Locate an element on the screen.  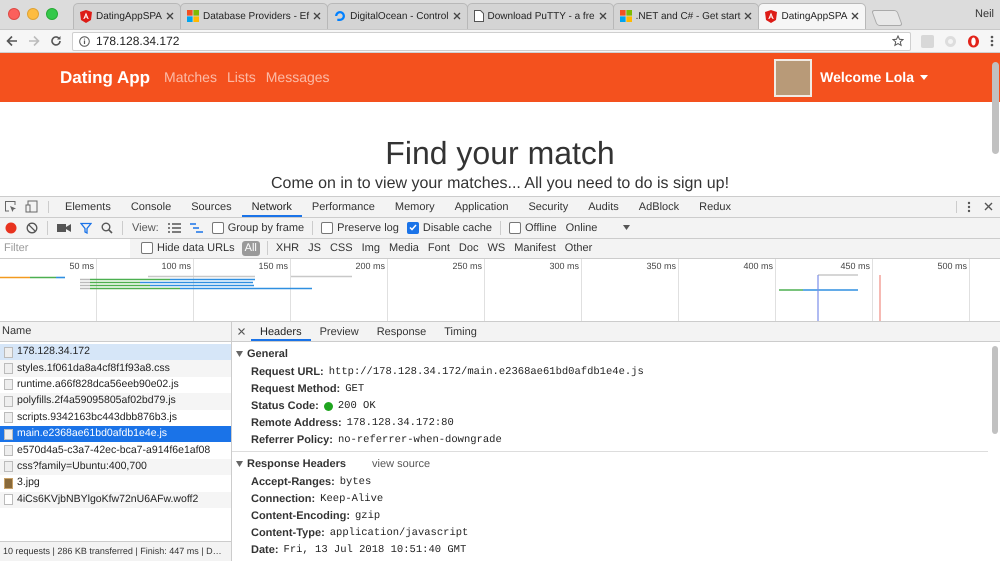
opera-icon is located at coordinates (973, 41).